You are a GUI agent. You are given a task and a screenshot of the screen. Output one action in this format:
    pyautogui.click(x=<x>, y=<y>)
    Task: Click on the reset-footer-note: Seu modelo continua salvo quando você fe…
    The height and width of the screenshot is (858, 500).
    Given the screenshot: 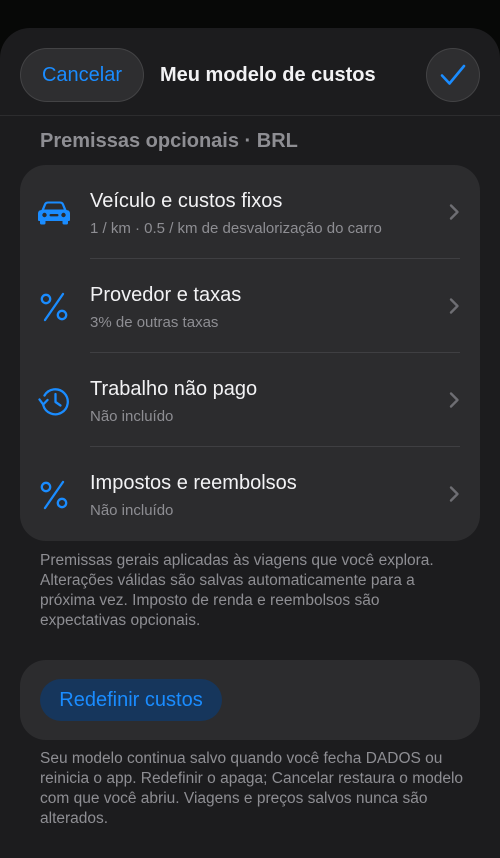 What is the action you would take?
    pyautogui.click(x=252, y=788)
    